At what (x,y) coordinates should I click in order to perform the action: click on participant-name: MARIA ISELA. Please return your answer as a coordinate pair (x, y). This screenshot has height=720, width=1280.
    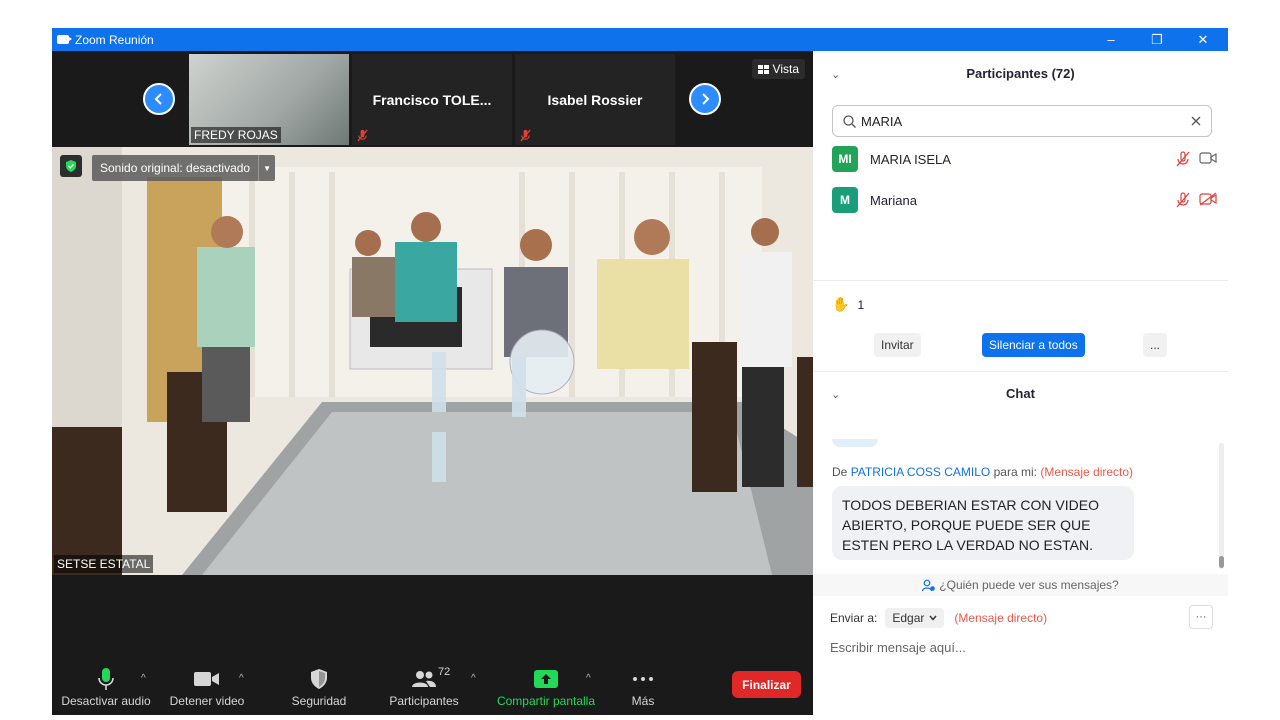
    Looking at the image, I should click on (910, 159).